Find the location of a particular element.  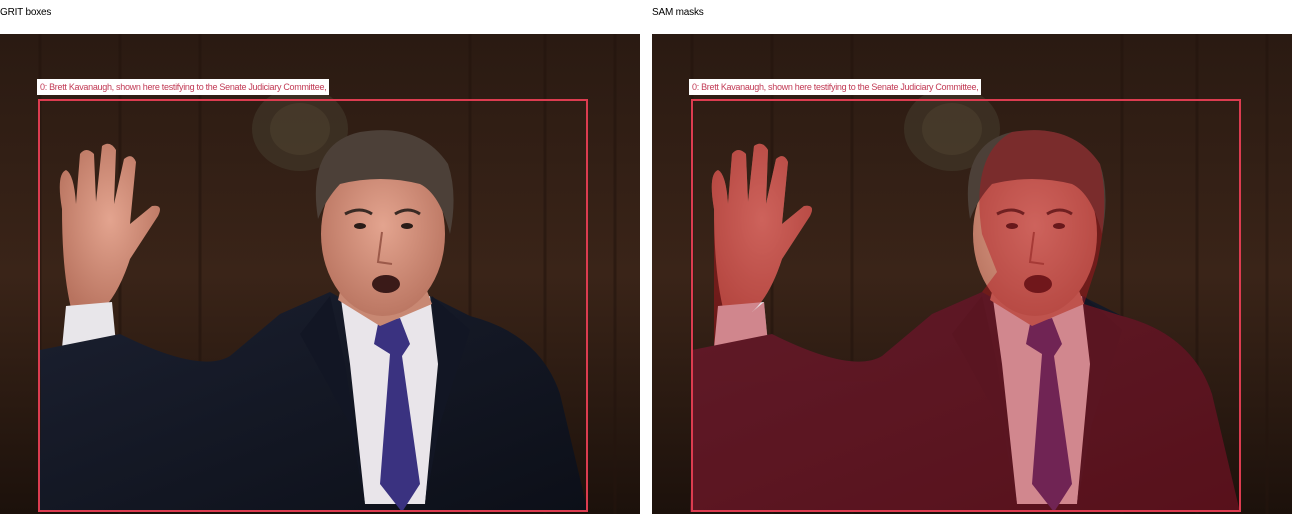

grit-panel-title: GRIT boxes is located at coordinates (26, 12).